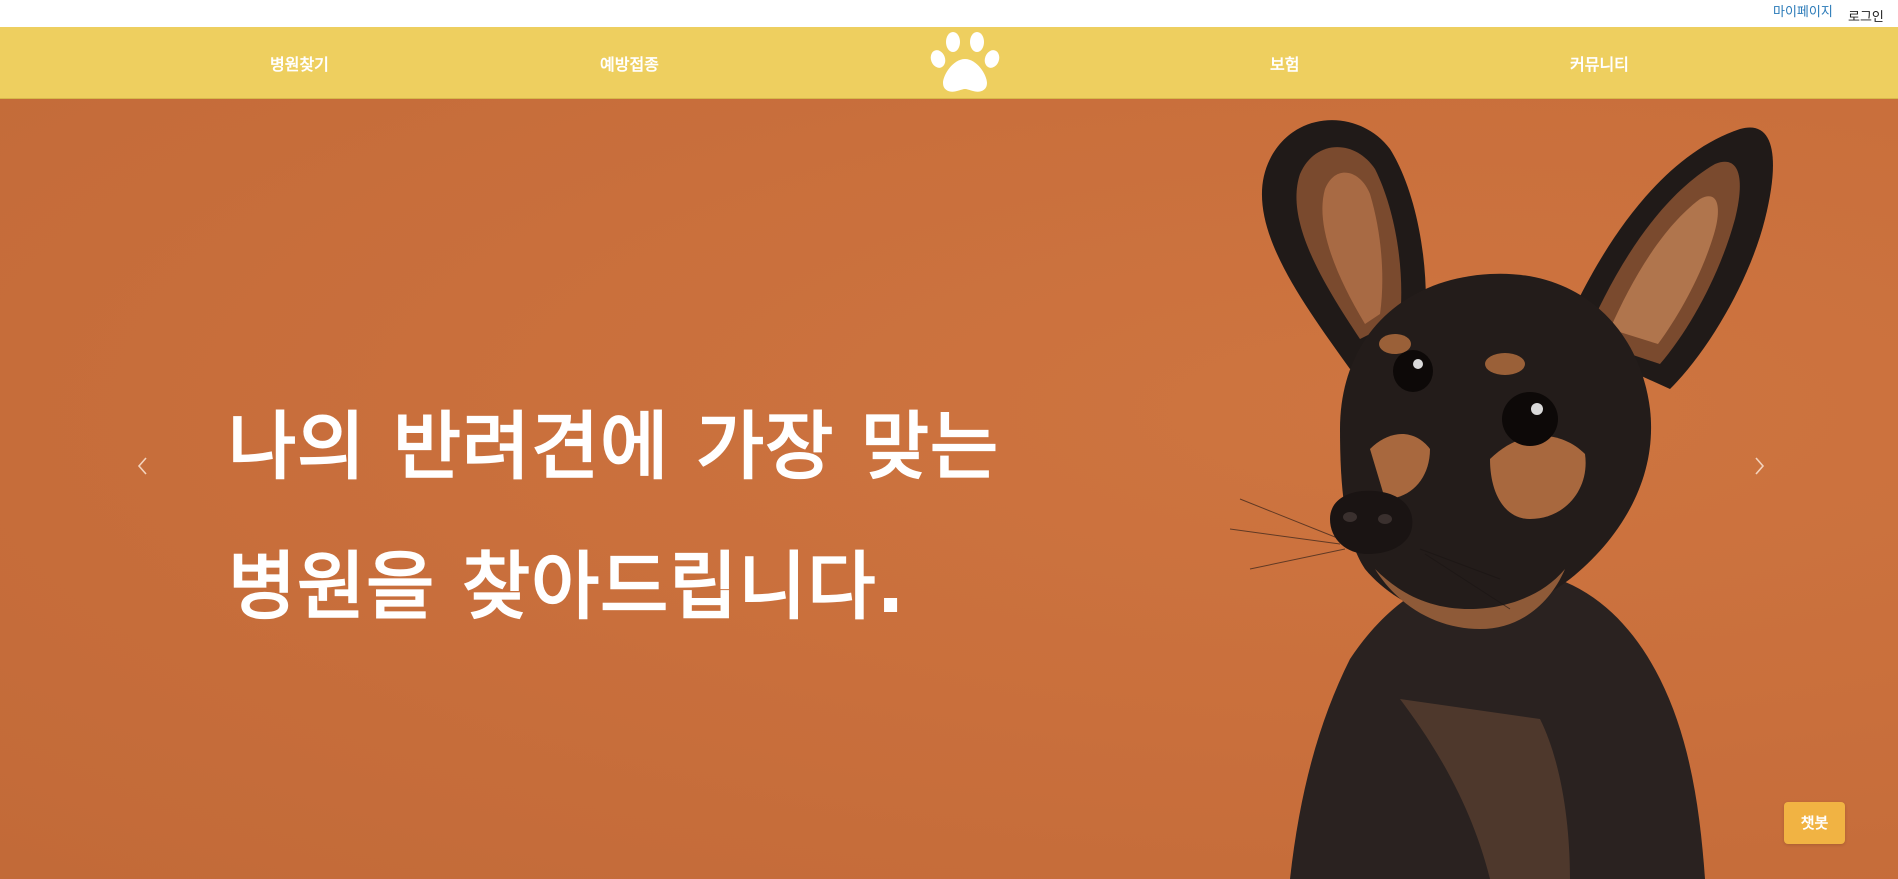 Image resolution: width=1898 pixels, height=879 pixels. What do you see at coordinates (614, 447) in the screenshot?
I see `headline-line-1: 나의 반려견에 가장 맞는` at bounding box center [614, 447].